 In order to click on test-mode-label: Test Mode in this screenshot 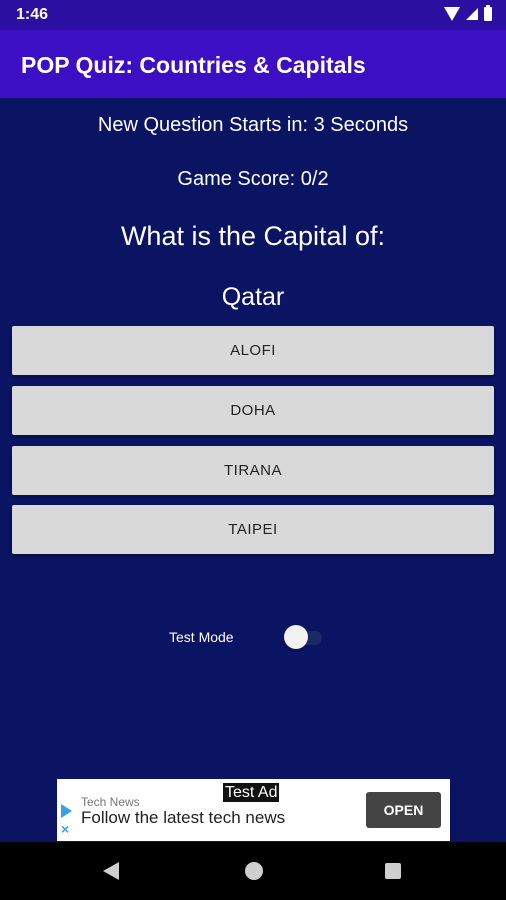, I will do `click(201, 637)`.